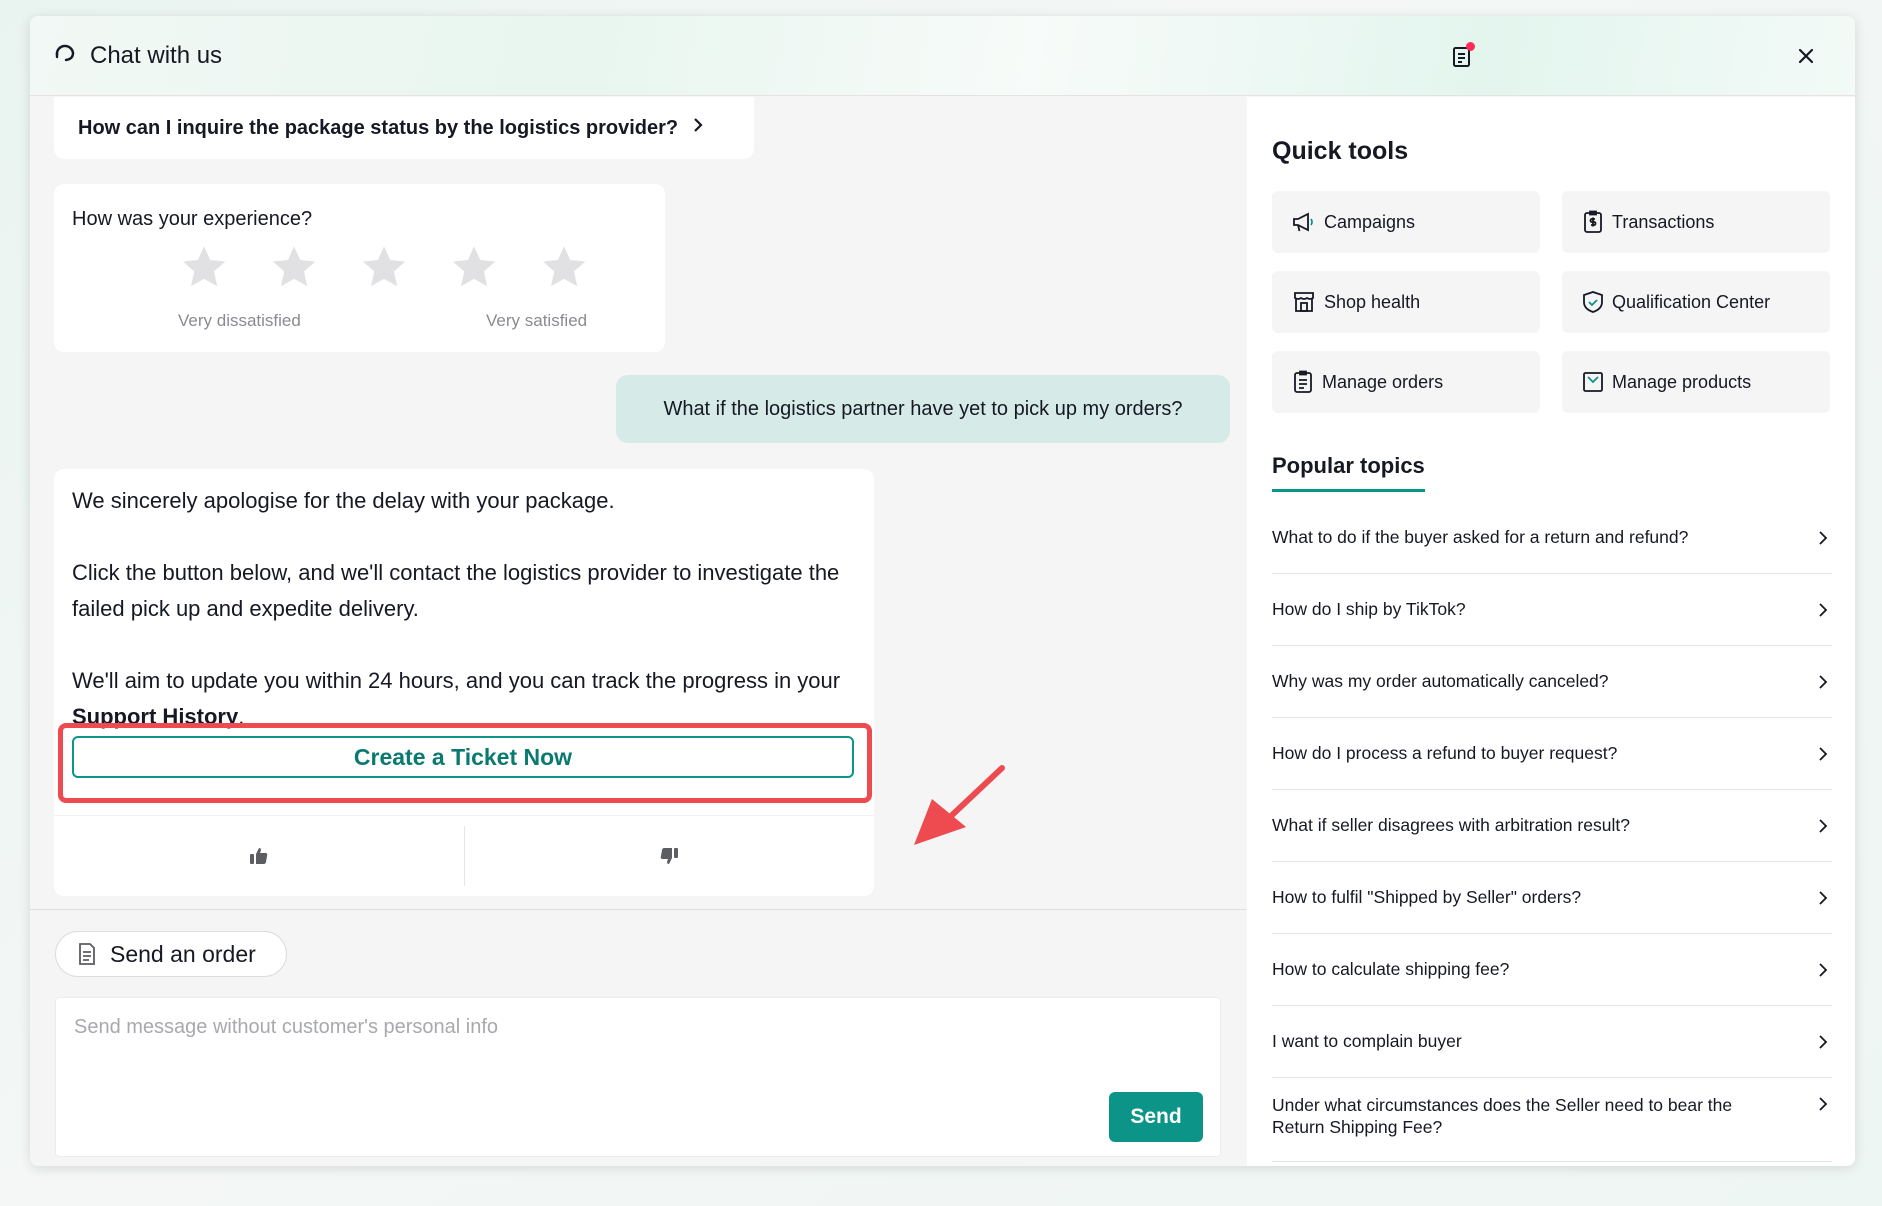 Image resolution: width=1882 pixels, height=1206 pixels. Describe the element at coordinates (1440, 681) in the screenshot. I see `topic-label: Why was my order automatically canceled?` at that location.